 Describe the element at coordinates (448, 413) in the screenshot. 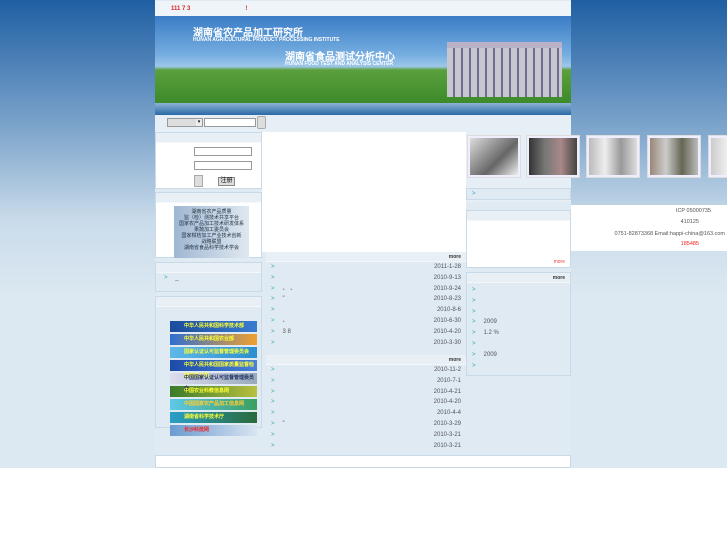

I see `item-date: 2010-4-4` at that location.